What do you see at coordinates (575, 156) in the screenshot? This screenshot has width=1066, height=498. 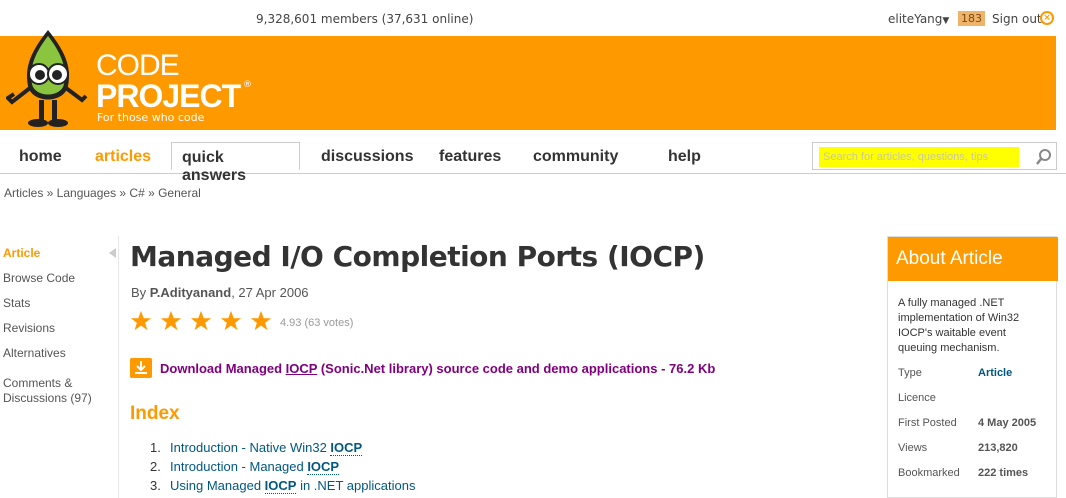 I see `tab-community: community` at bounding box center [575, 156].